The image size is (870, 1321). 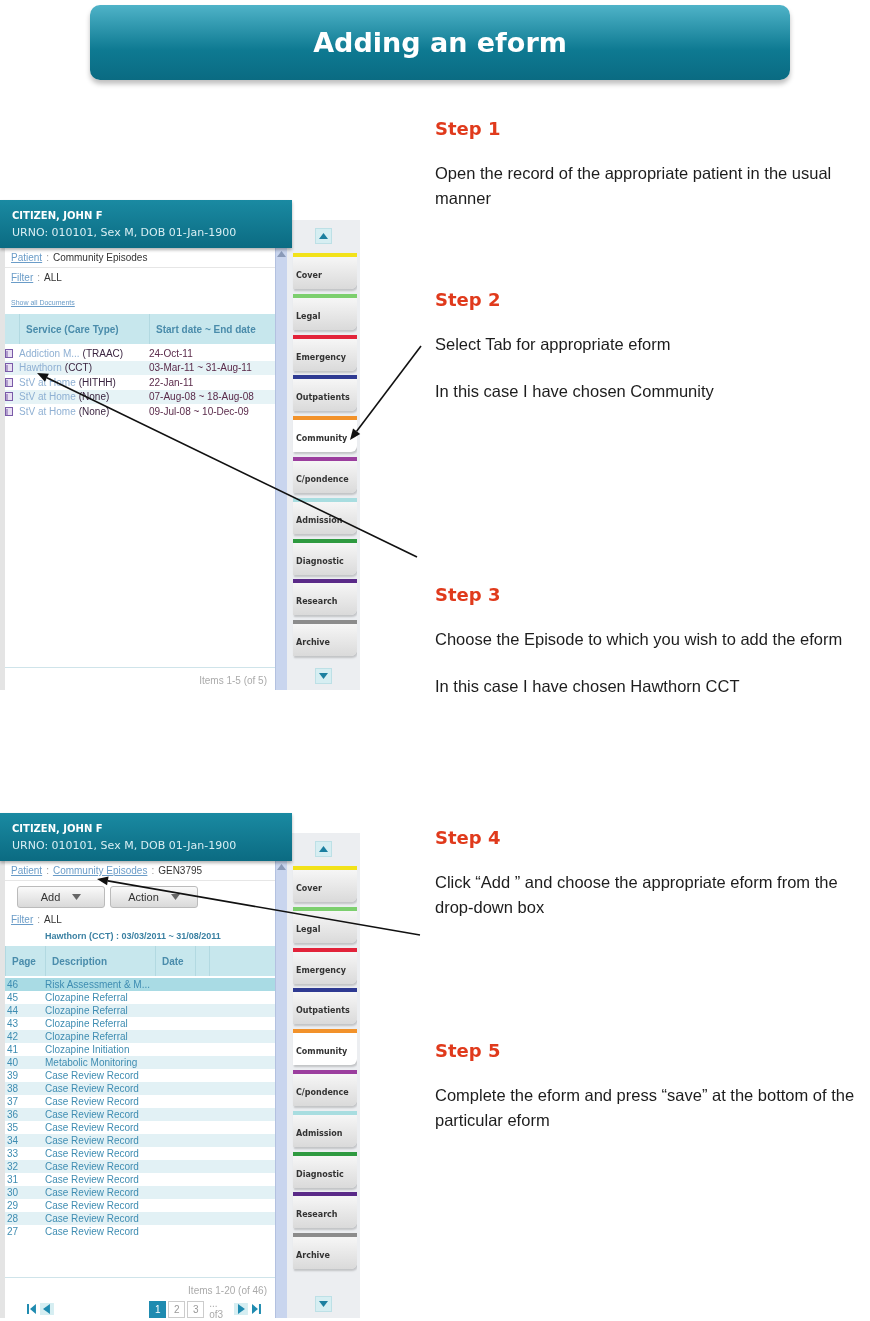 I want to click on column-header: Page, so click(x=25, y=961).